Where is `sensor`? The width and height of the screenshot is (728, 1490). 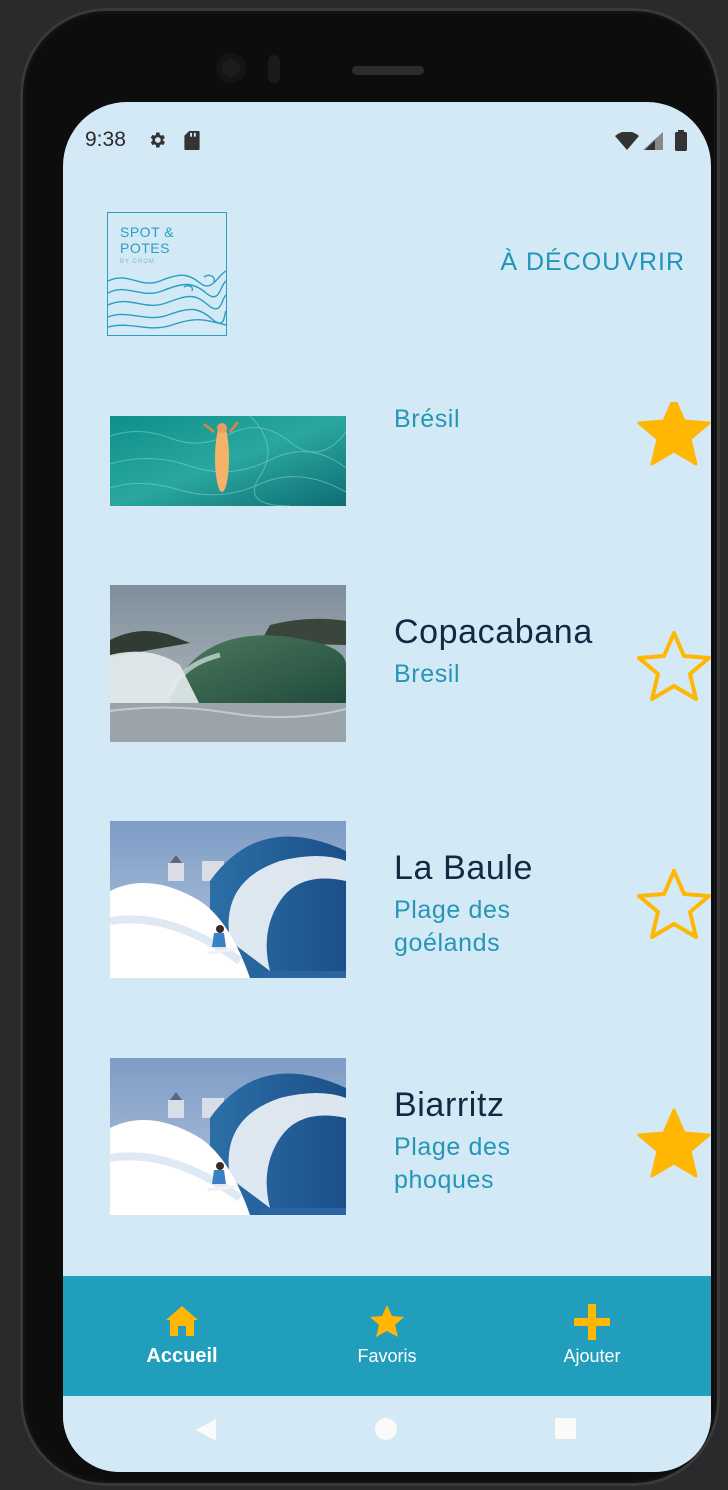
sensor is located at coordinates (274, 69).